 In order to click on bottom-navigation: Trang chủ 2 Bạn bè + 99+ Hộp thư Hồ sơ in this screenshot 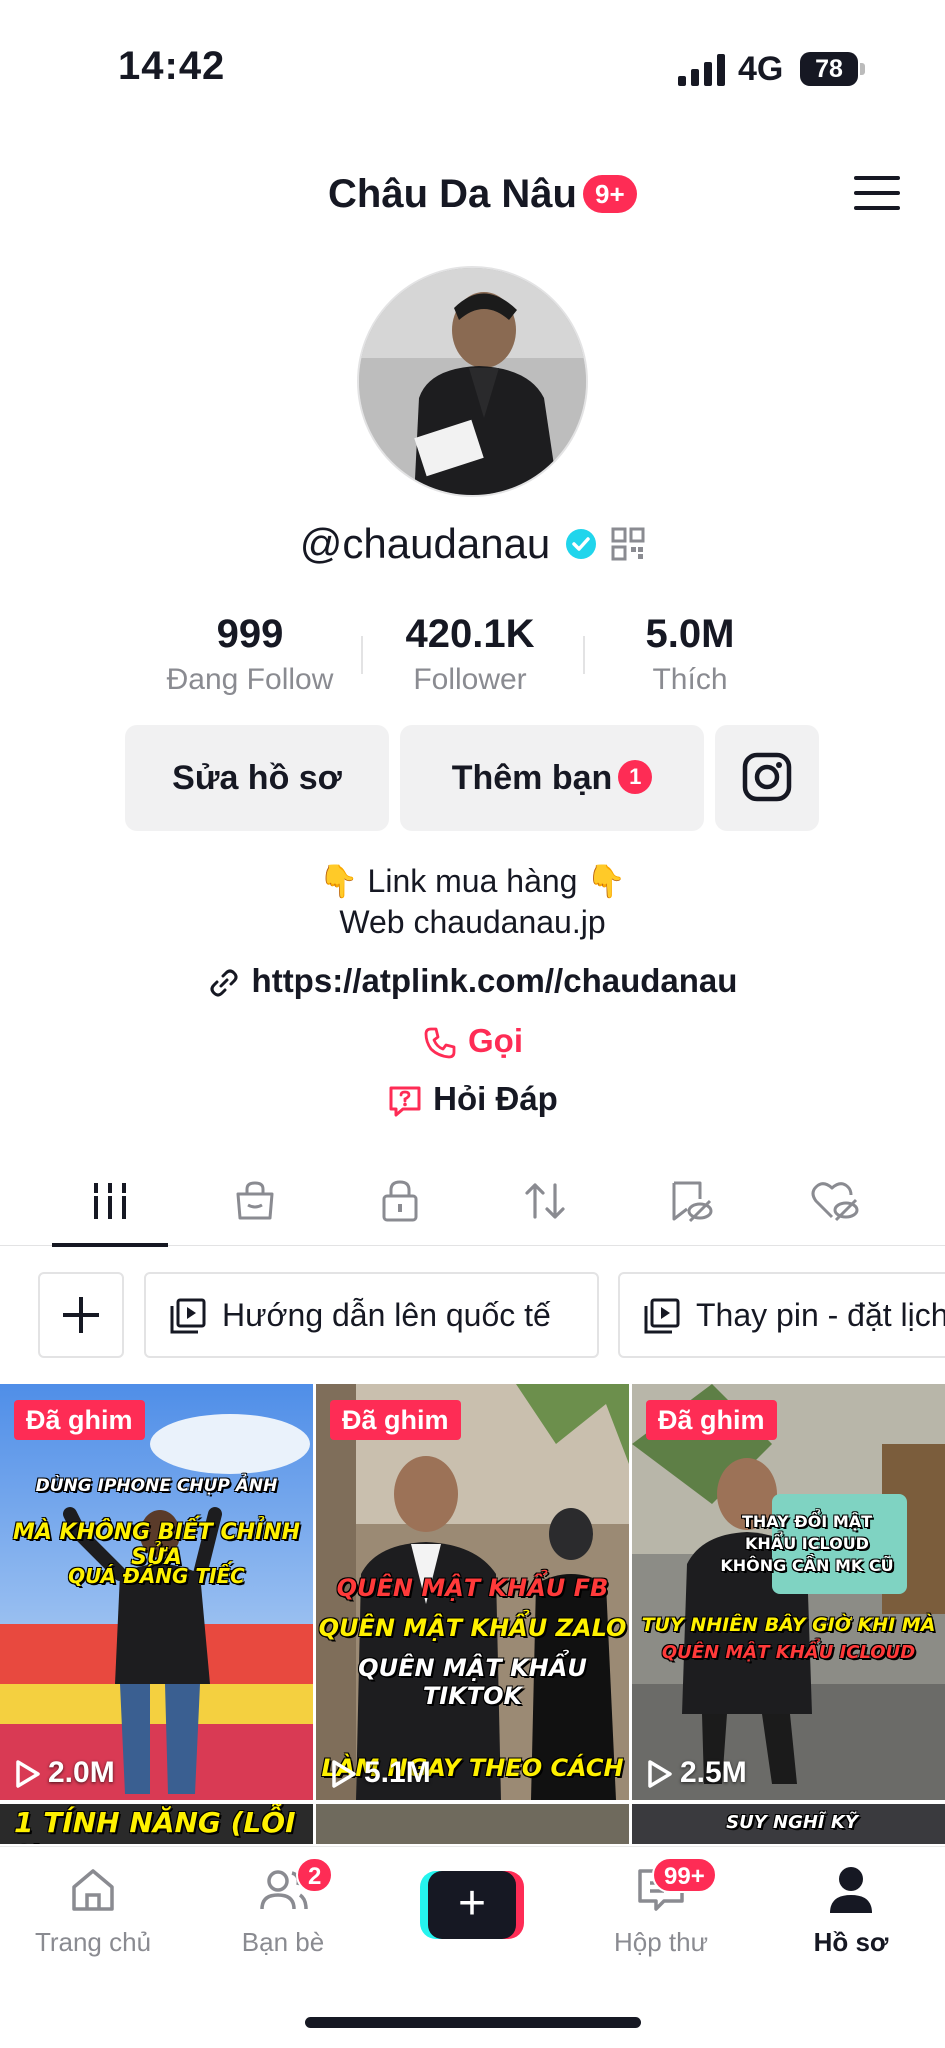, I will do `click(472, 1947)`.